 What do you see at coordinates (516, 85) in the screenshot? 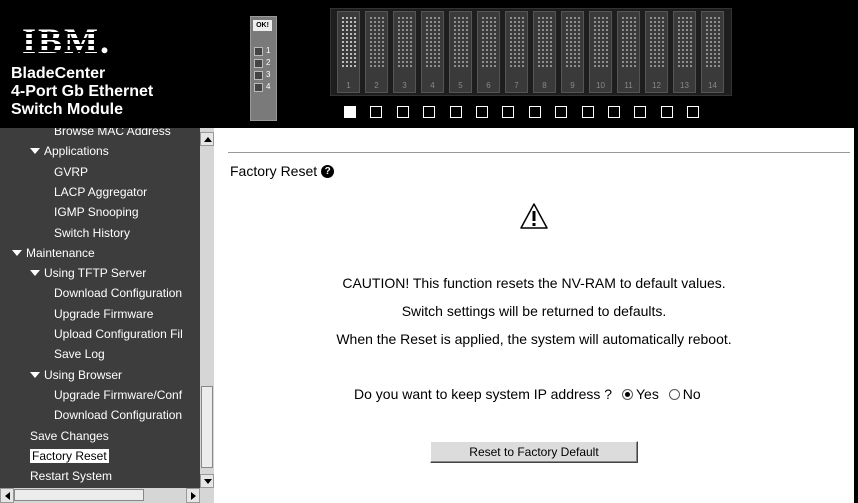
I see `bay-number: 7` at bounding box center [516, 85].